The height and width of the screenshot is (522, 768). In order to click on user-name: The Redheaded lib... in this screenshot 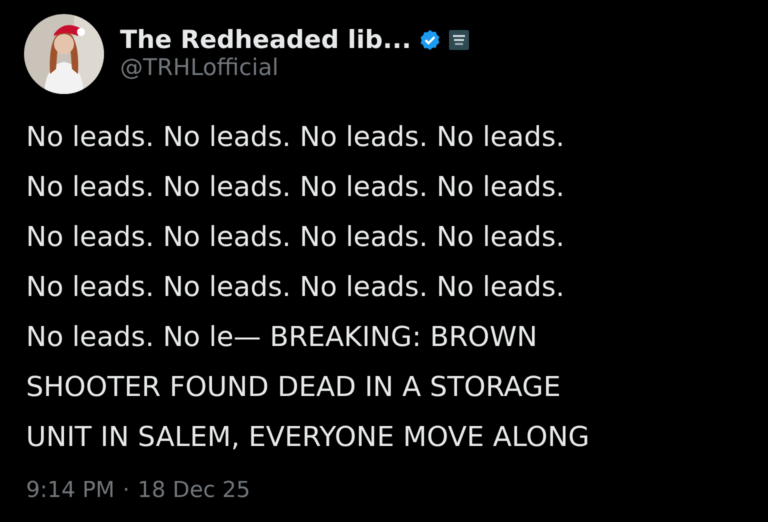, I will do `click(266, 40)`.